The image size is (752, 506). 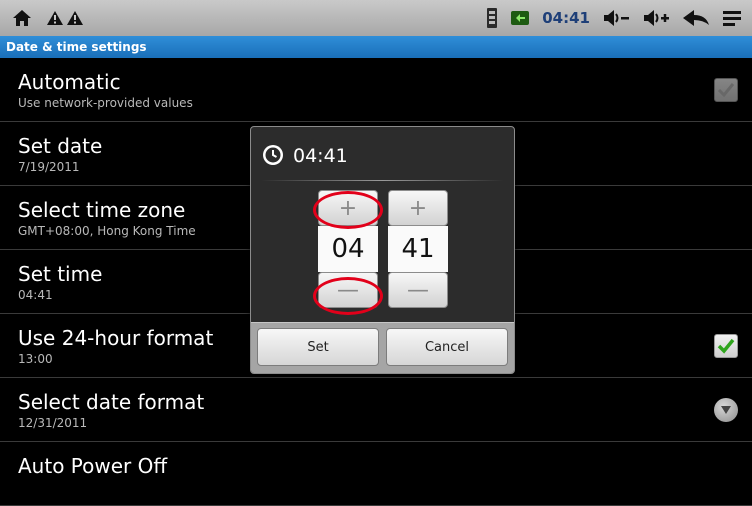 I want to click on setting-subtitle: Use network-provided values, so click(x=105, y=103).